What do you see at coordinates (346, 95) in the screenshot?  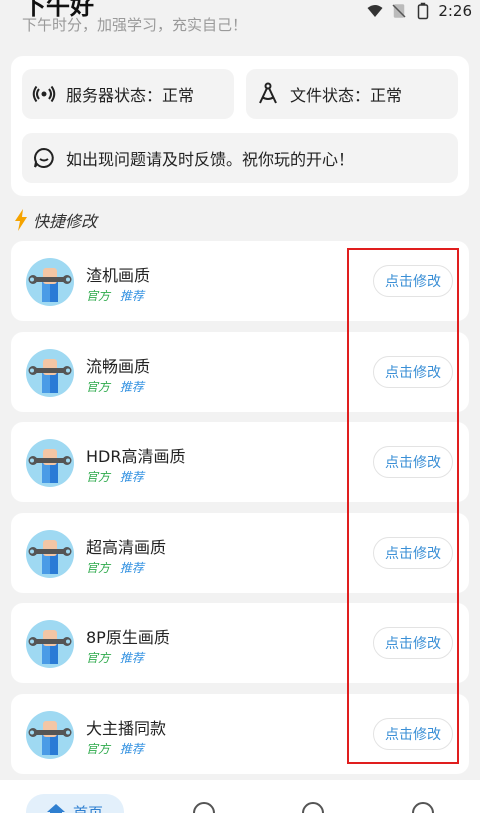 I see `file-status-text: 文件状态：正常` at bounding box center [346, 95].